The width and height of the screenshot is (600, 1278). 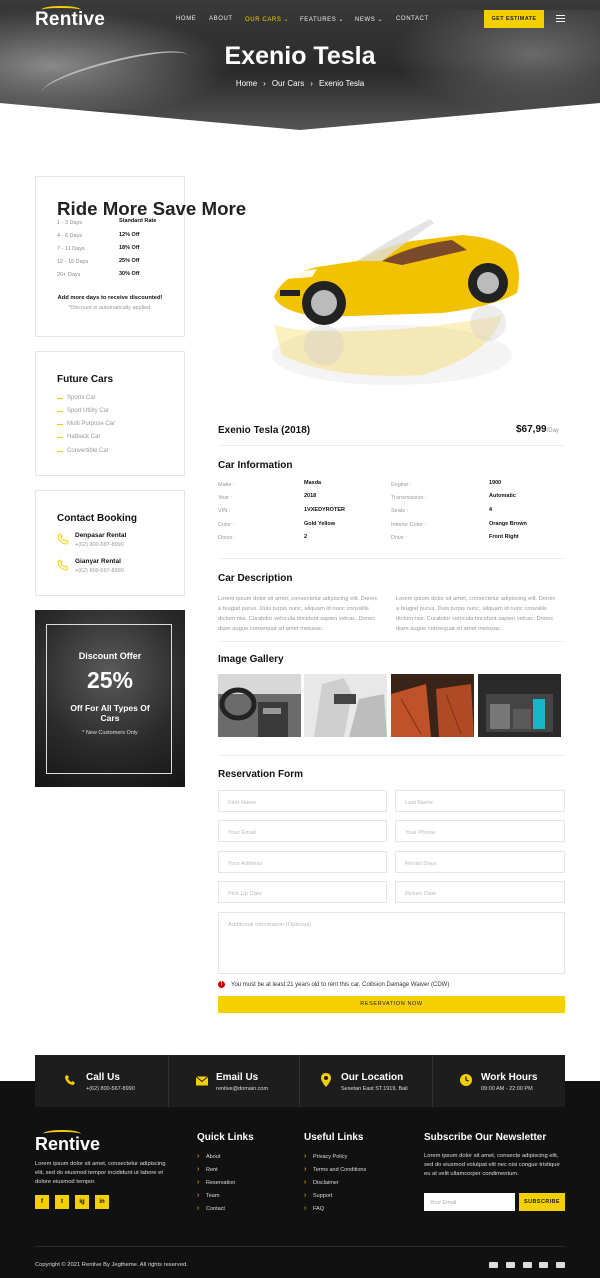 What do you see at coordinates (480, 892) in the screenshot?
I see `return-date-input: Return Date` at bounding box center [480, 892].